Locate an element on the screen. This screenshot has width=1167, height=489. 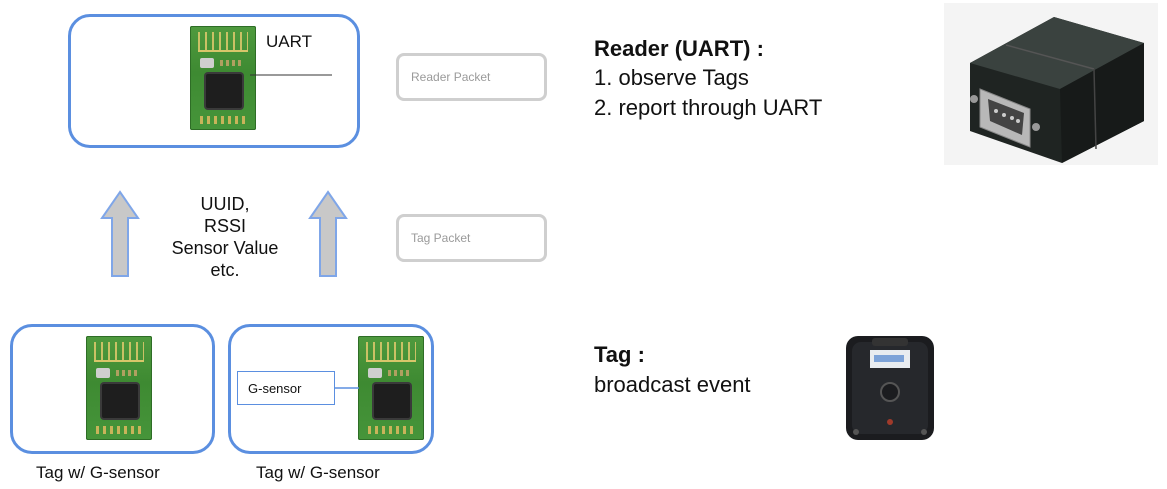
reader-item-1: 1. observe Tags is located at coordinates (671, 77).